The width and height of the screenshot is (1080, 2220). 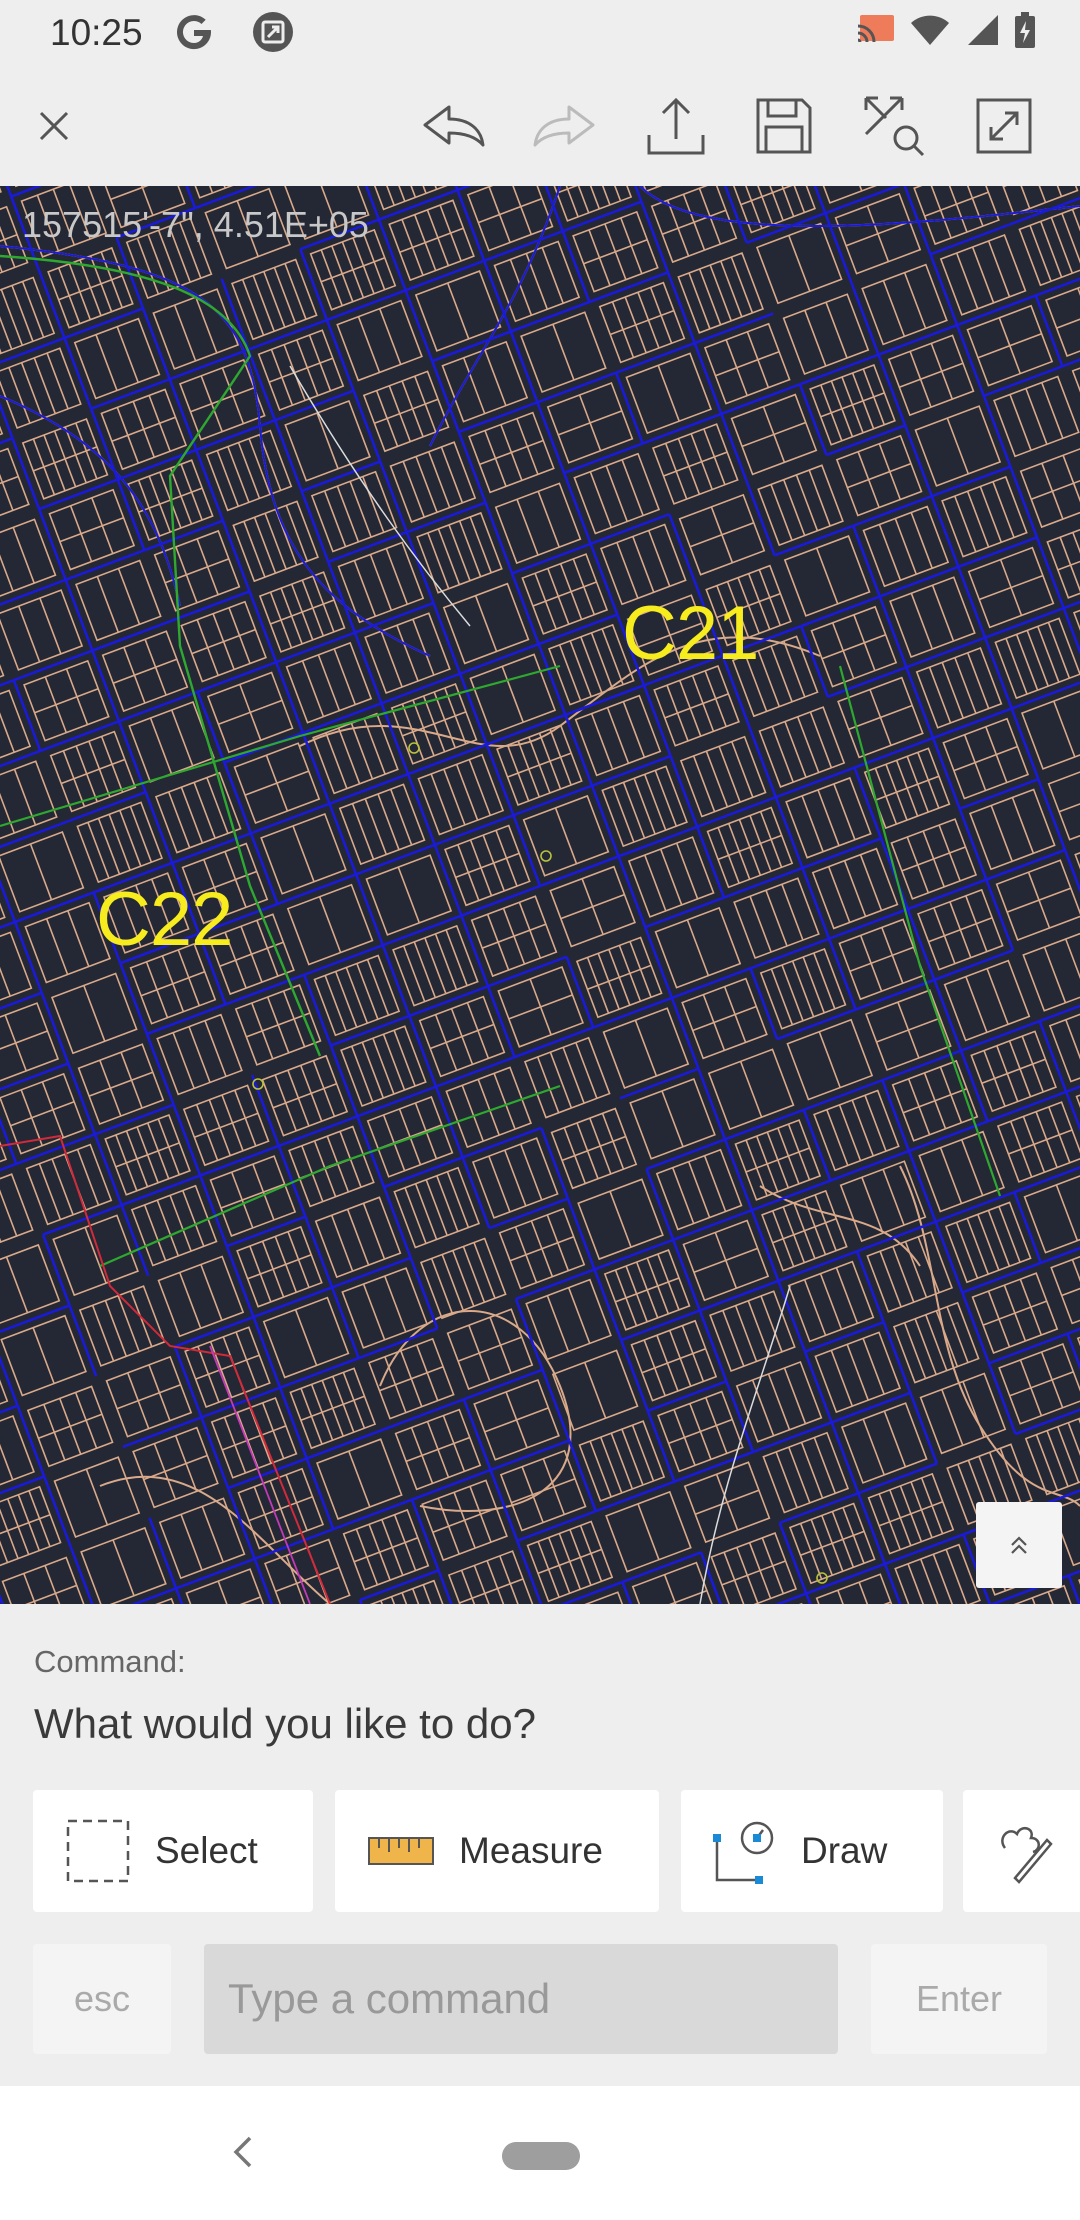 What do you see at coordinates (206, 1850) in the screenshot?
I see `select-tool-label: Select` at bounding box center [206, 1850].